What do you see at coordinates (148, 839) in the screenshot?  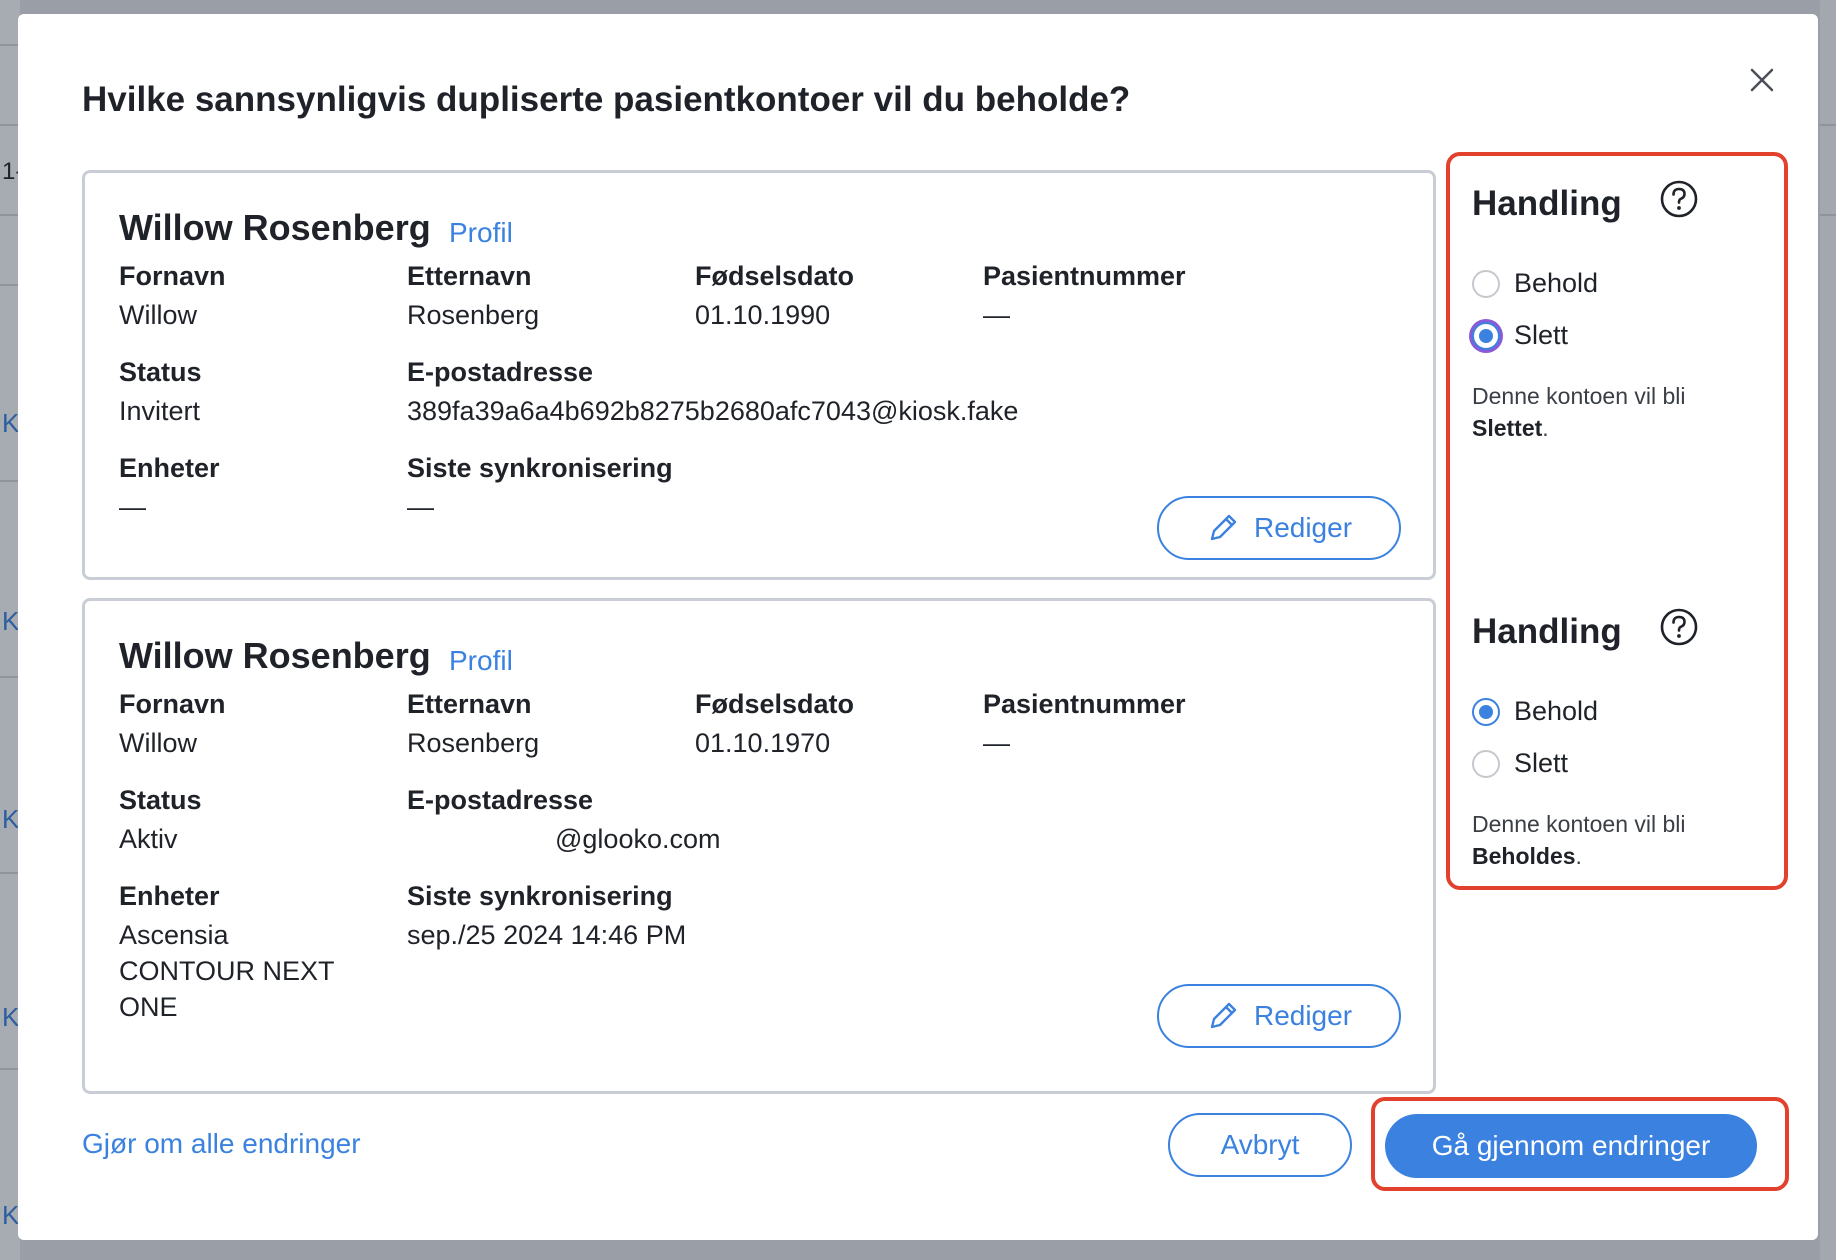 I see `status-value: Aktiv` at bounding box center [148, 839].